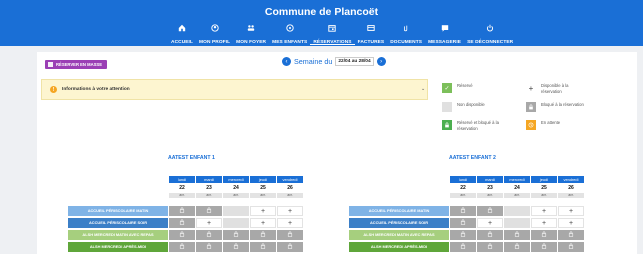 This screenshot has width=643, height=254. I want to click on chevron-right-icon: ›, so click(381, 61).